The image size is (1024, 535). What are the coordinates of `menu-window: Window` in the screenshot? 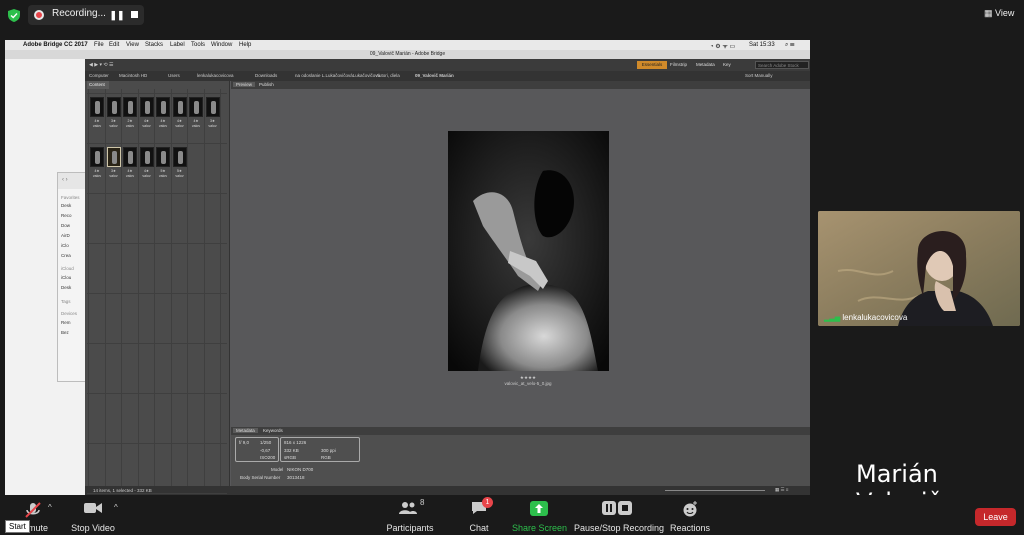 It's located at (221, 45).